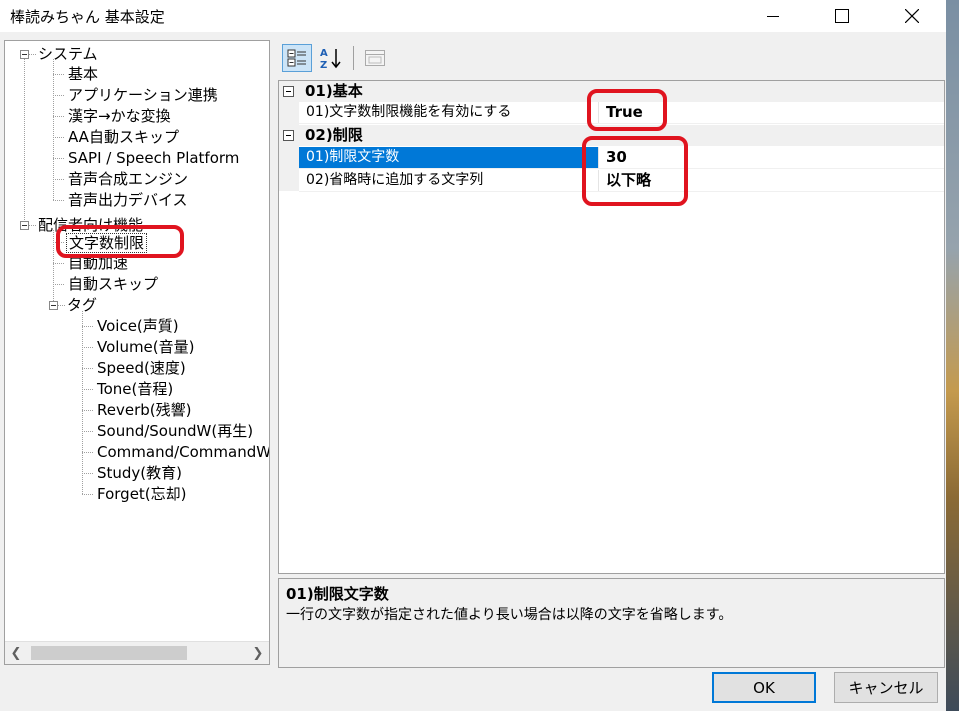  I want to click on tree-node-tag-study: Study(教育), so click(139, 473).